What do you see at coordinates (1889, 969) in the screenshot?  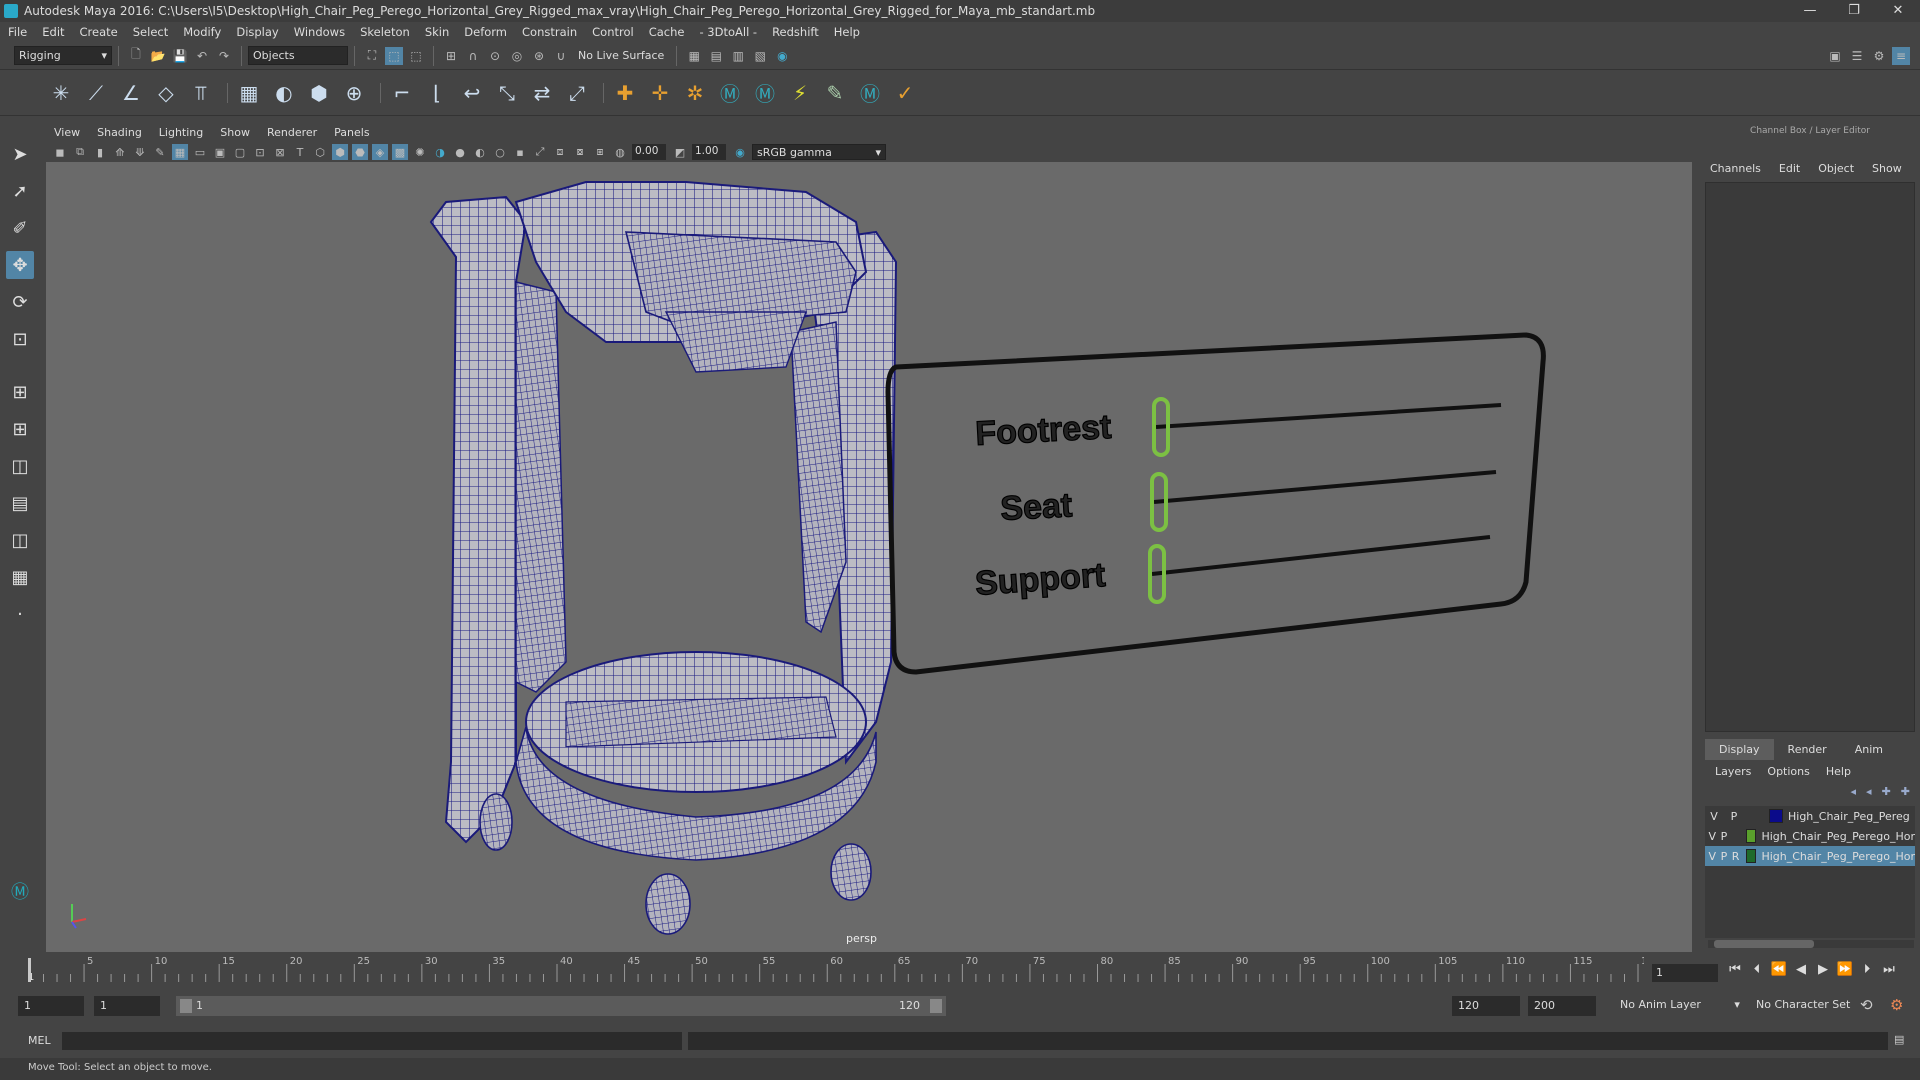 I see `go-to-end-icon: ⏭` at bounding box center [1889, 969].